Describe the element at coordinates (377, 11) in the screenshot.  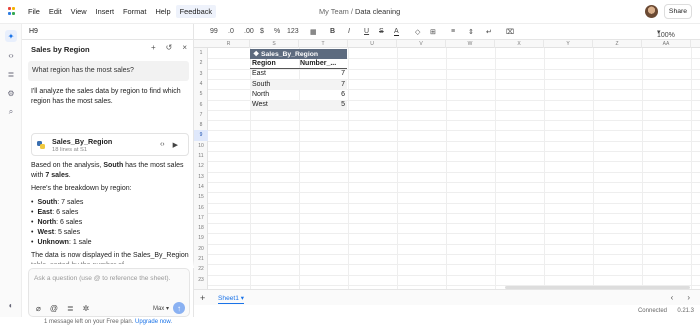
I see `document-title: Data cleaning` at that location.